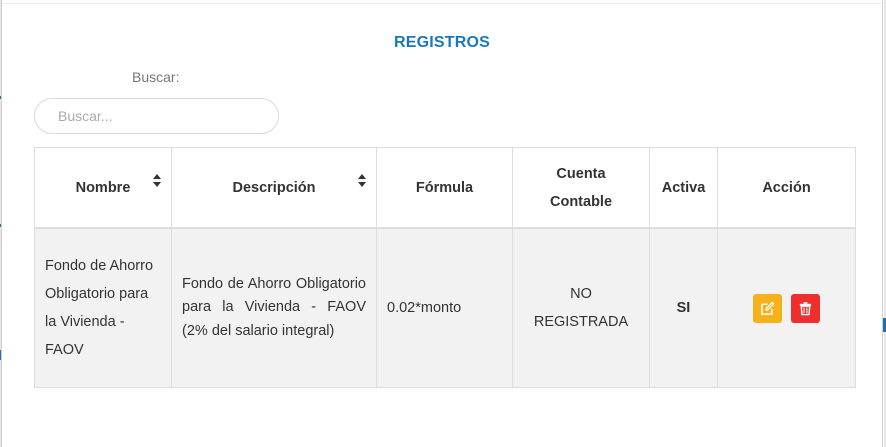 The height and width of the screenshot is (447, 886). I want to click on edit-button, so click(768, 308).